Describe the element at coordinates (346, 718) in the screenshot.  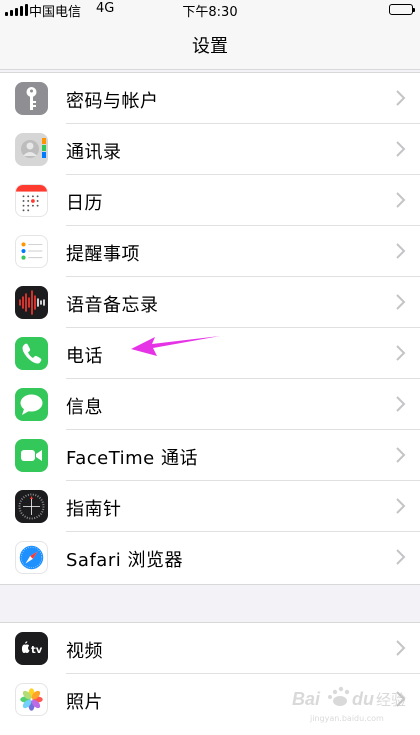
I see `svg-text: jingyan.baidu.com` at that location.